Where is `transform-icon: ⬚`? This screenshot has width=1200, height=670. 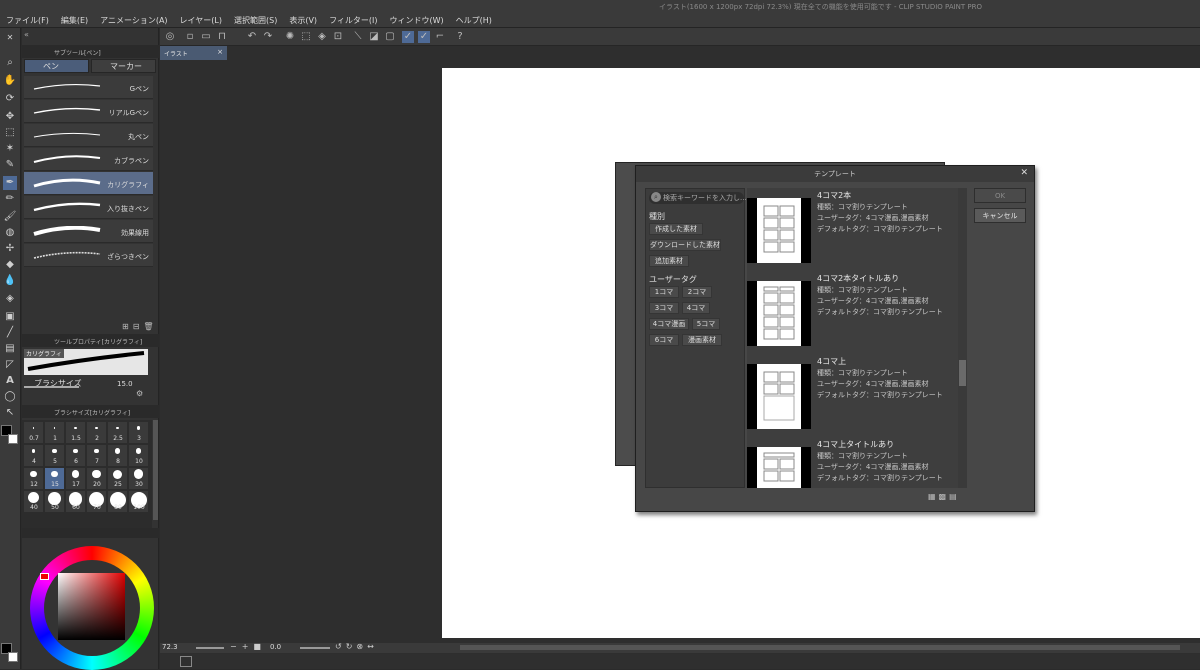
transform-icon: ⬚ is located at coordinates (306, 37).